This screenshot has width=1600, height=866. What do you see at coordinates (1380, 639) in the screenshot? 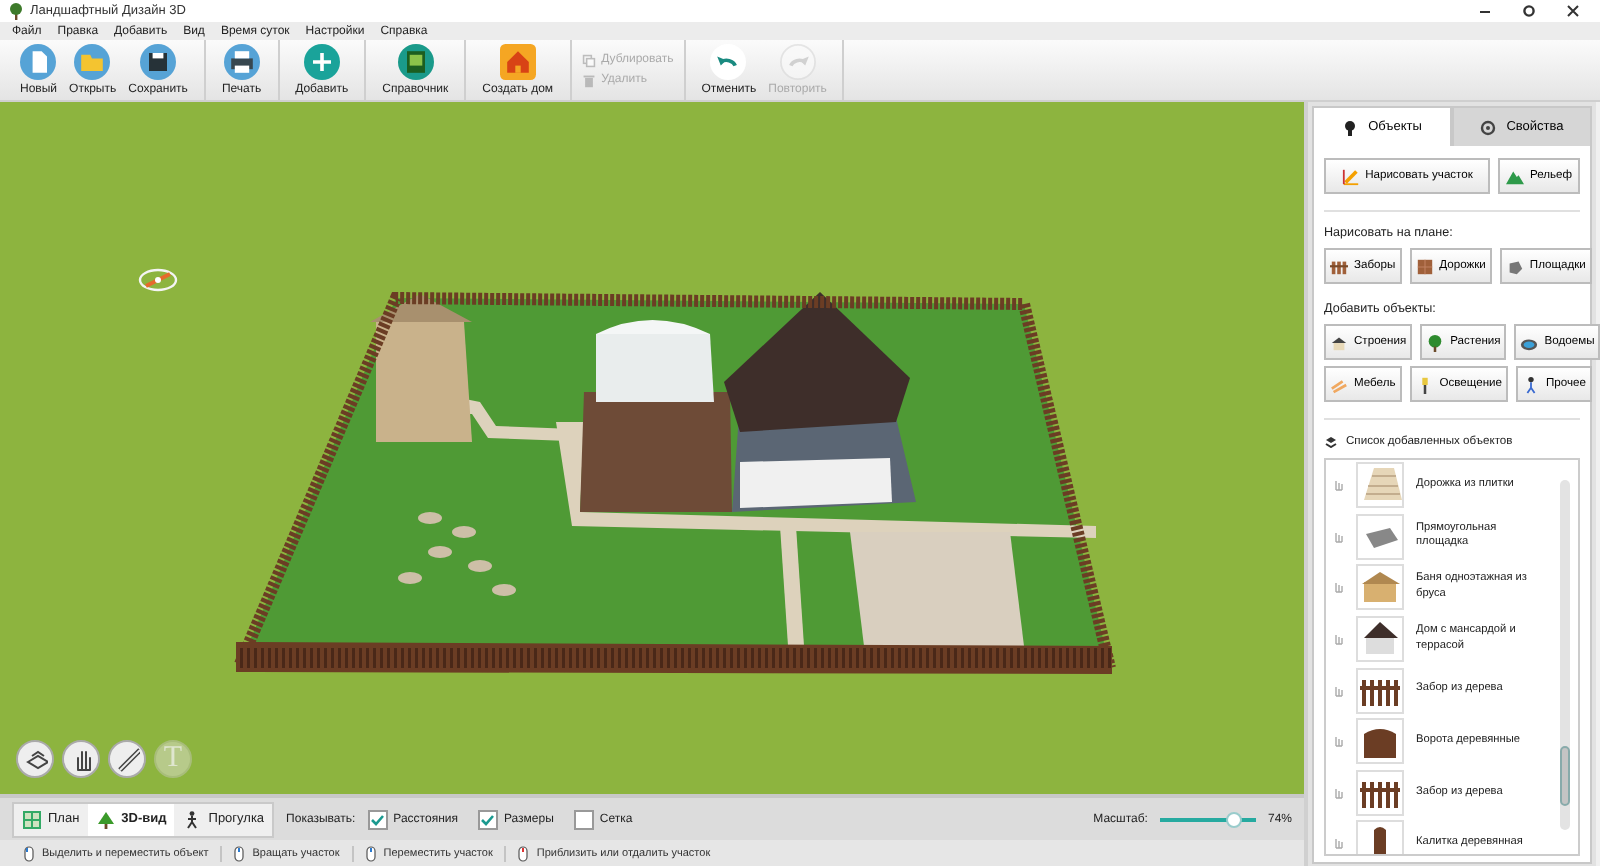
I see `house-thumbnail` at bounding box center [1380, 639].